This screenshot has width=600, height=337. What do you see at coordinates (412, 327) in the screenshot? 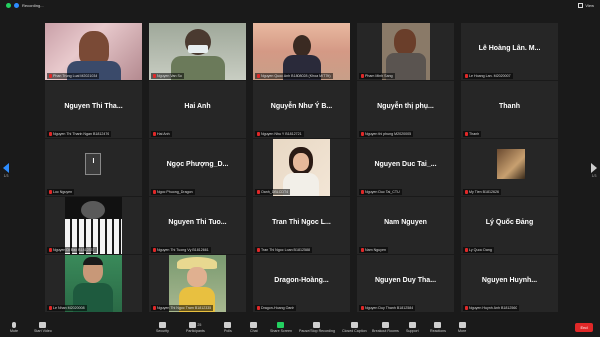
I see `support-button: Support` at bounding box center [412, 327].